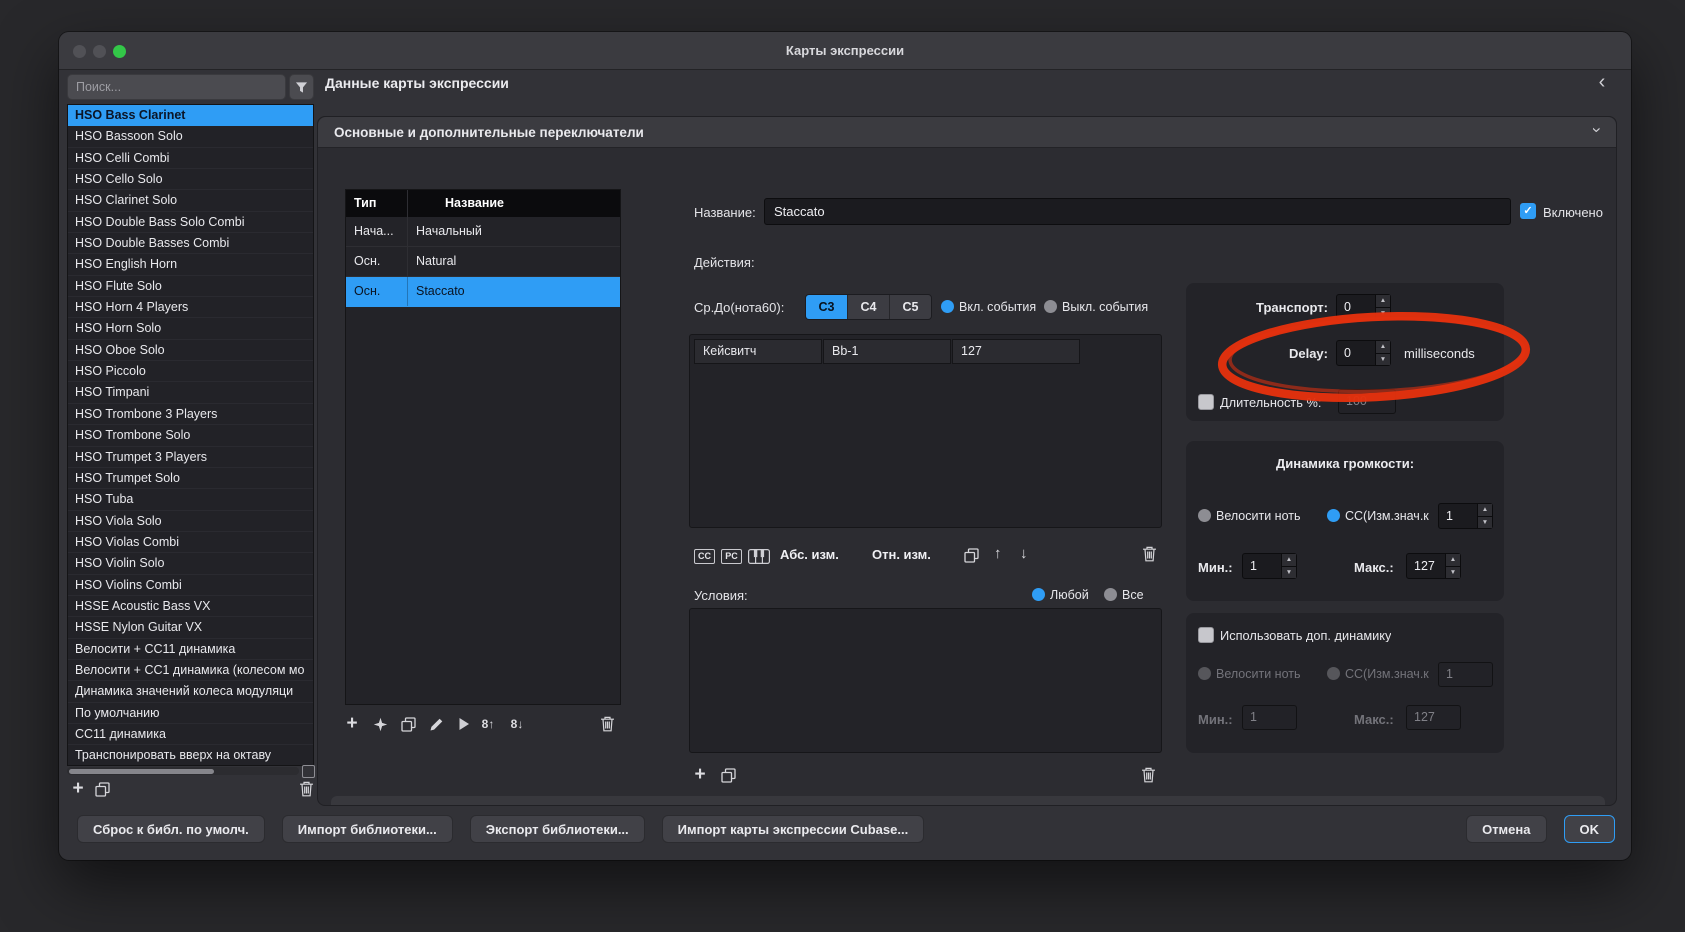  I want to click on note-on-radio, so click(947, 306).